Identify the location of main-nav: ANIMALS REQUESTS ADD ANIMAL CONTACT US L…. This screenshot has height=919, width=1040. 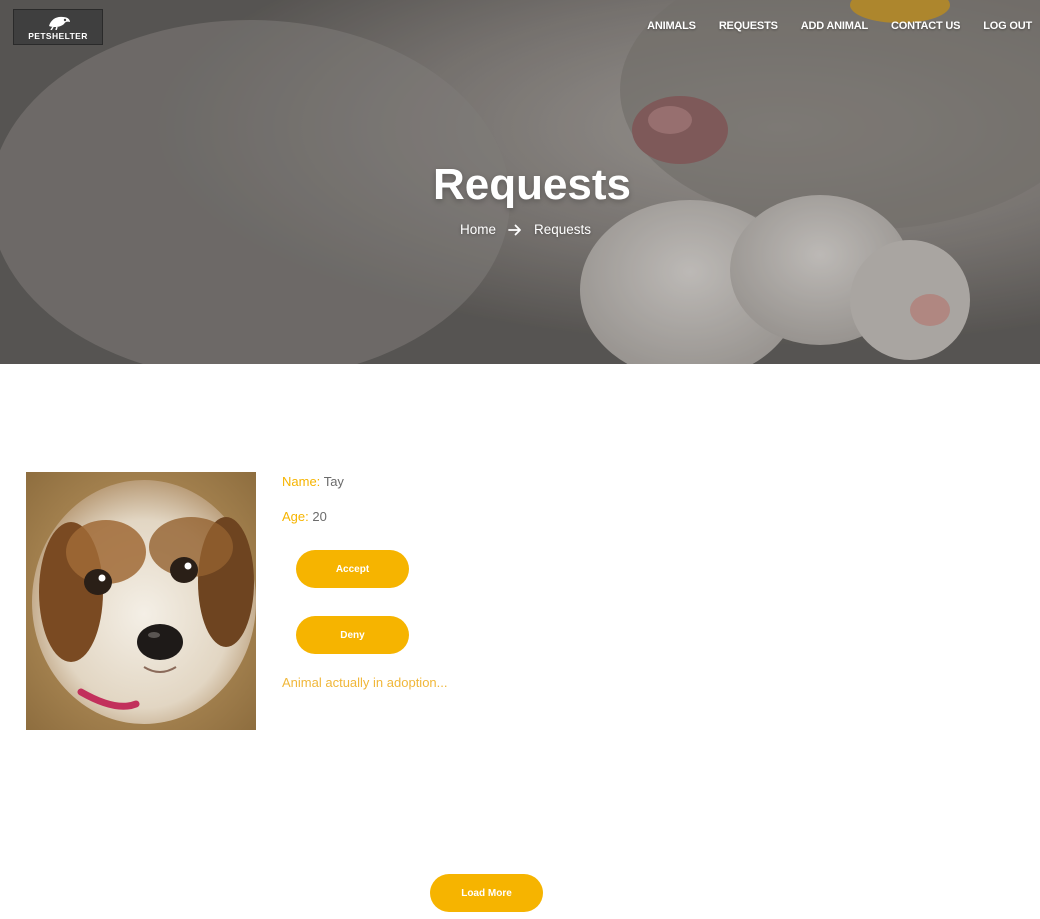
(839, 26).